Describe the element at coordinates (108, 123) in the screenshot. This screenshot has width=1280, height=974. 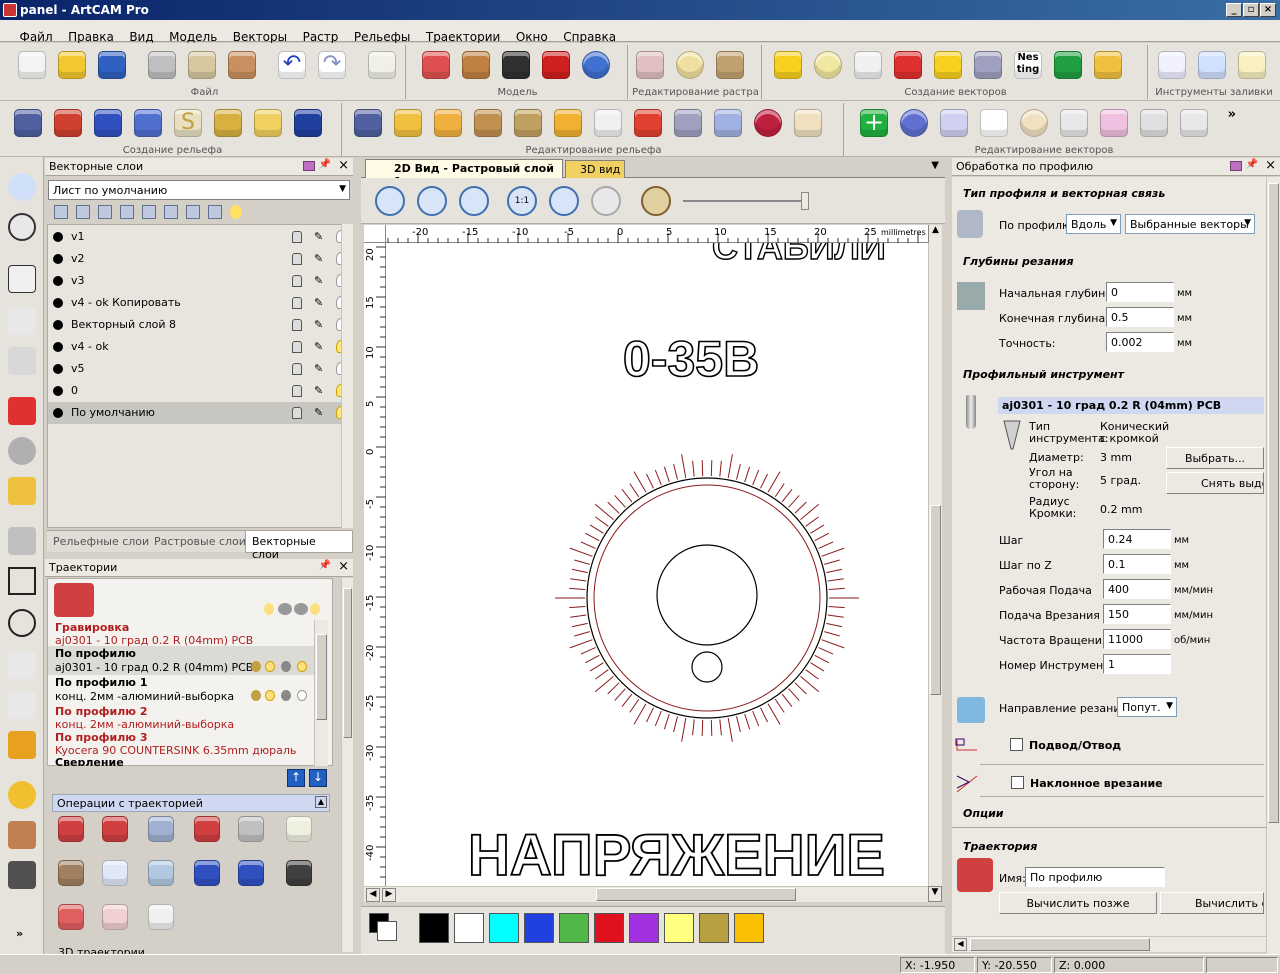
I see `relief-star-icon` at that location.